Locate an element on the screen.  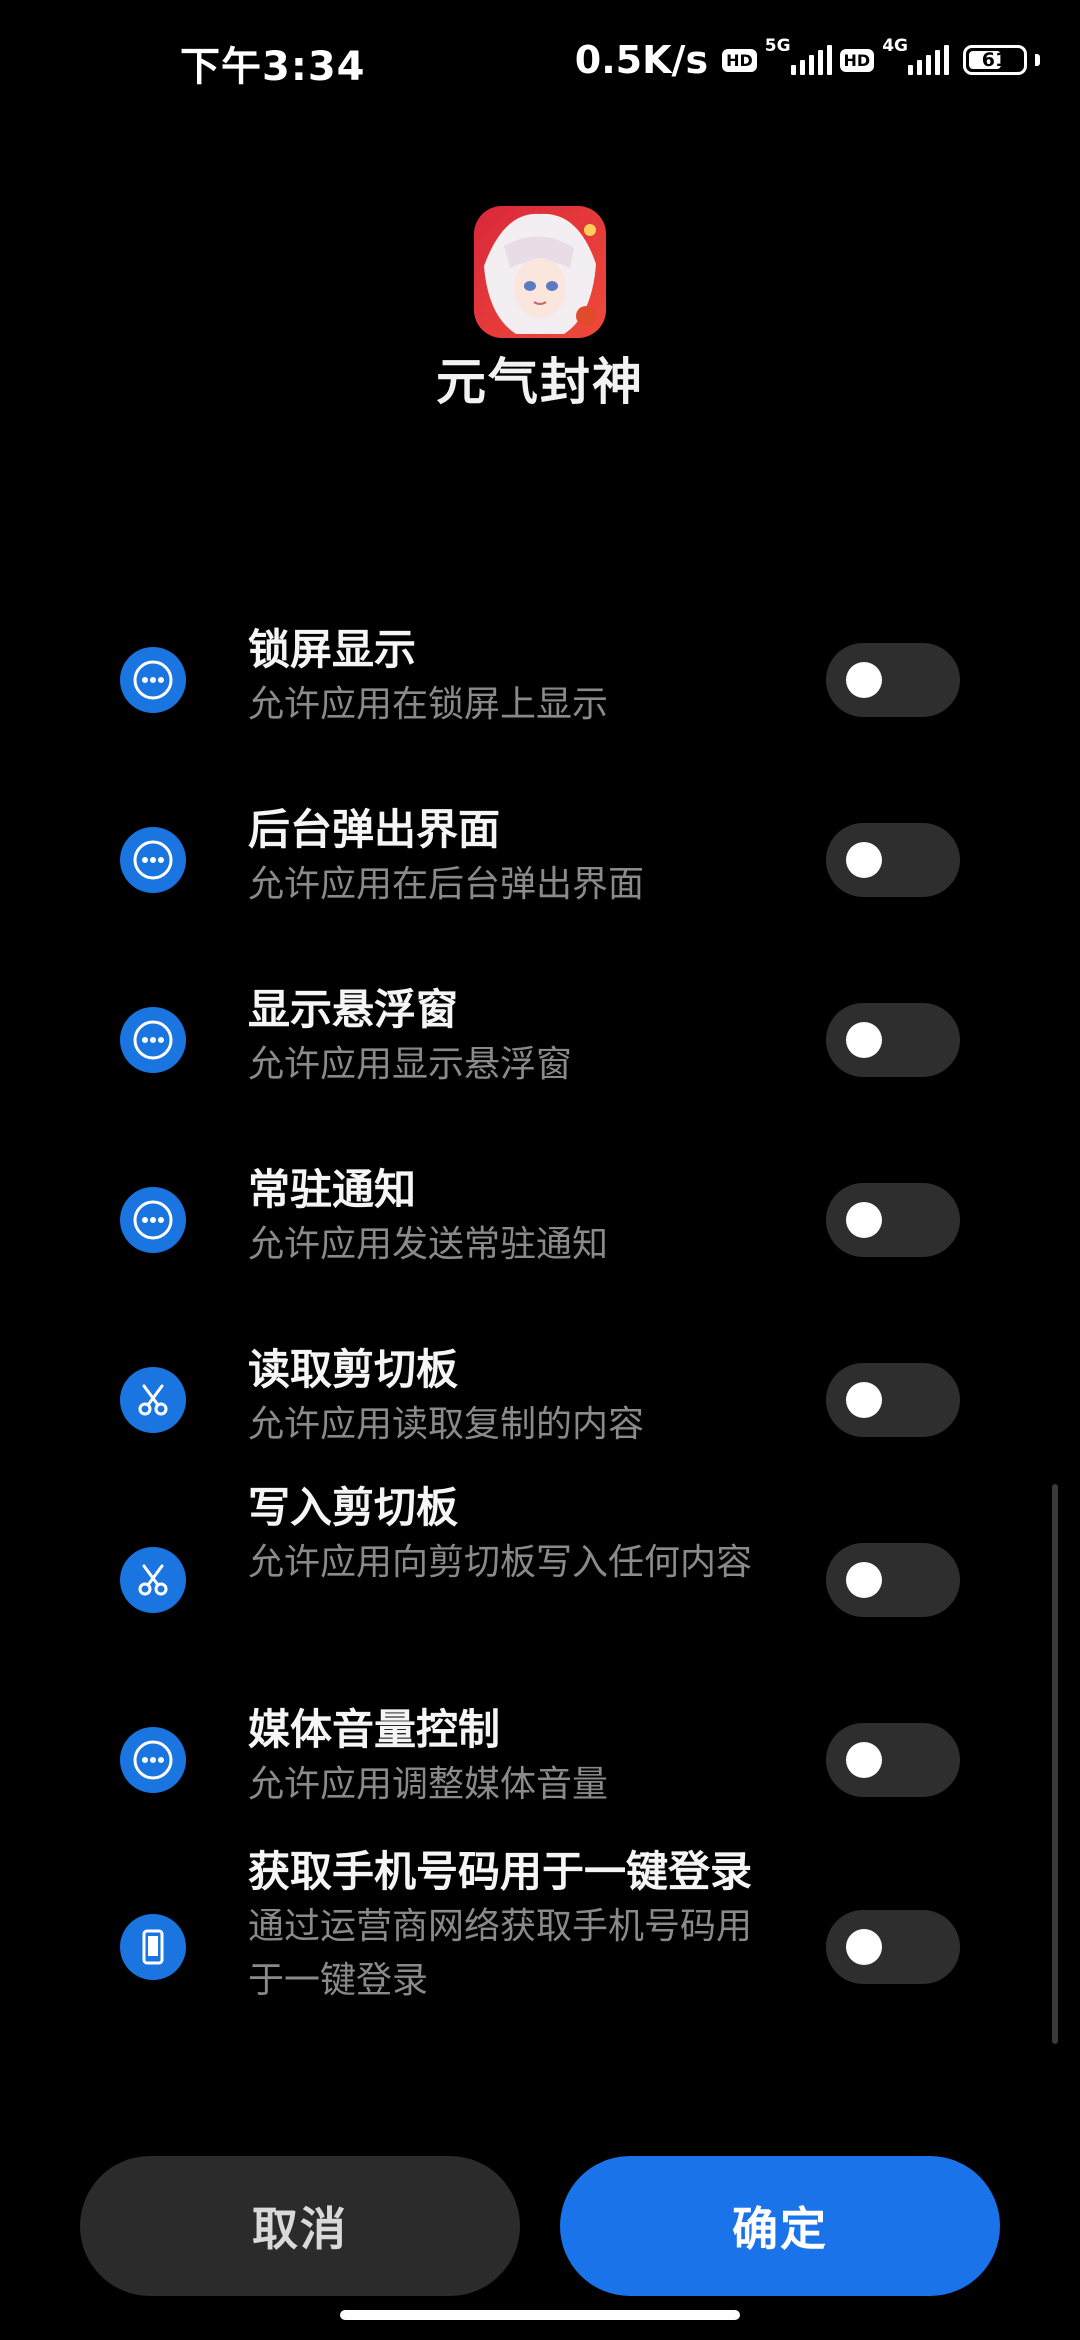
permission-title: 锁屏显示 is located at coordinates (332, 649).